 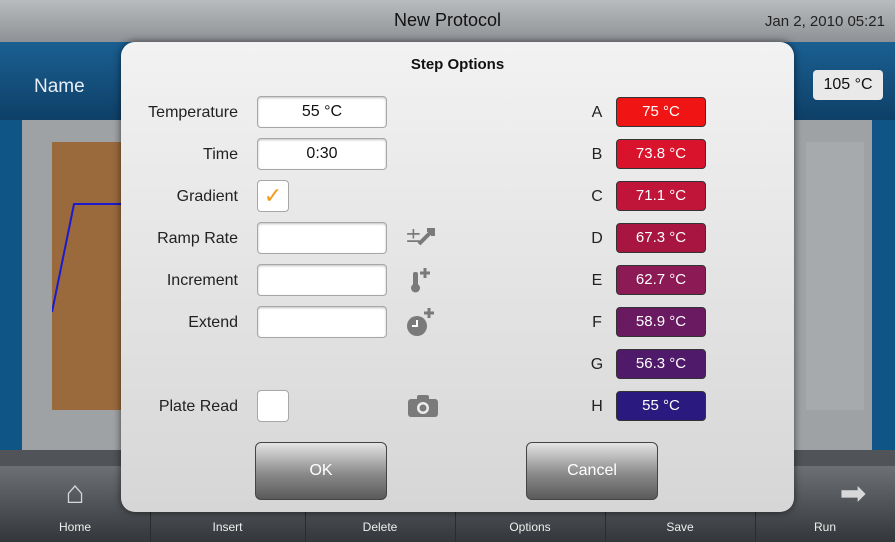 What do you see at coordinates (380, 527) in the screenshot?
I see `nav-label: Delete` at bounding box center [380, 527].